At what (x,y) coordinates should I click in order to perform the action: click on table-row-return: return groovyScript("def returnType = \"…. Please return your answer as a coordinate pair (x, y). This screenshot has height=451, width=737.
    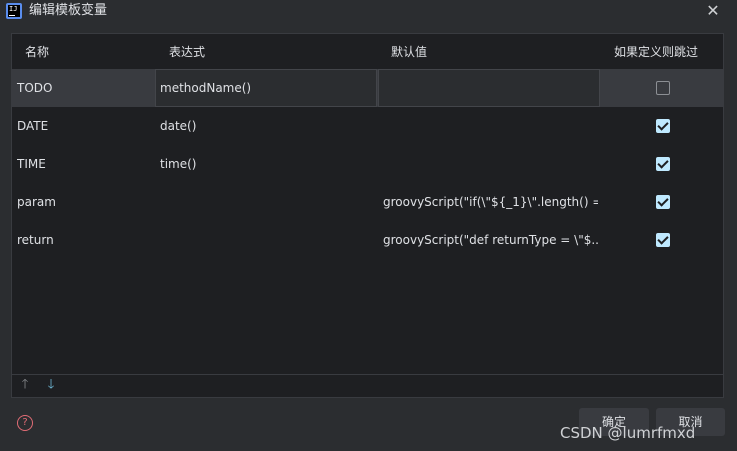
    Looking at the image, I should click on (367, 240).